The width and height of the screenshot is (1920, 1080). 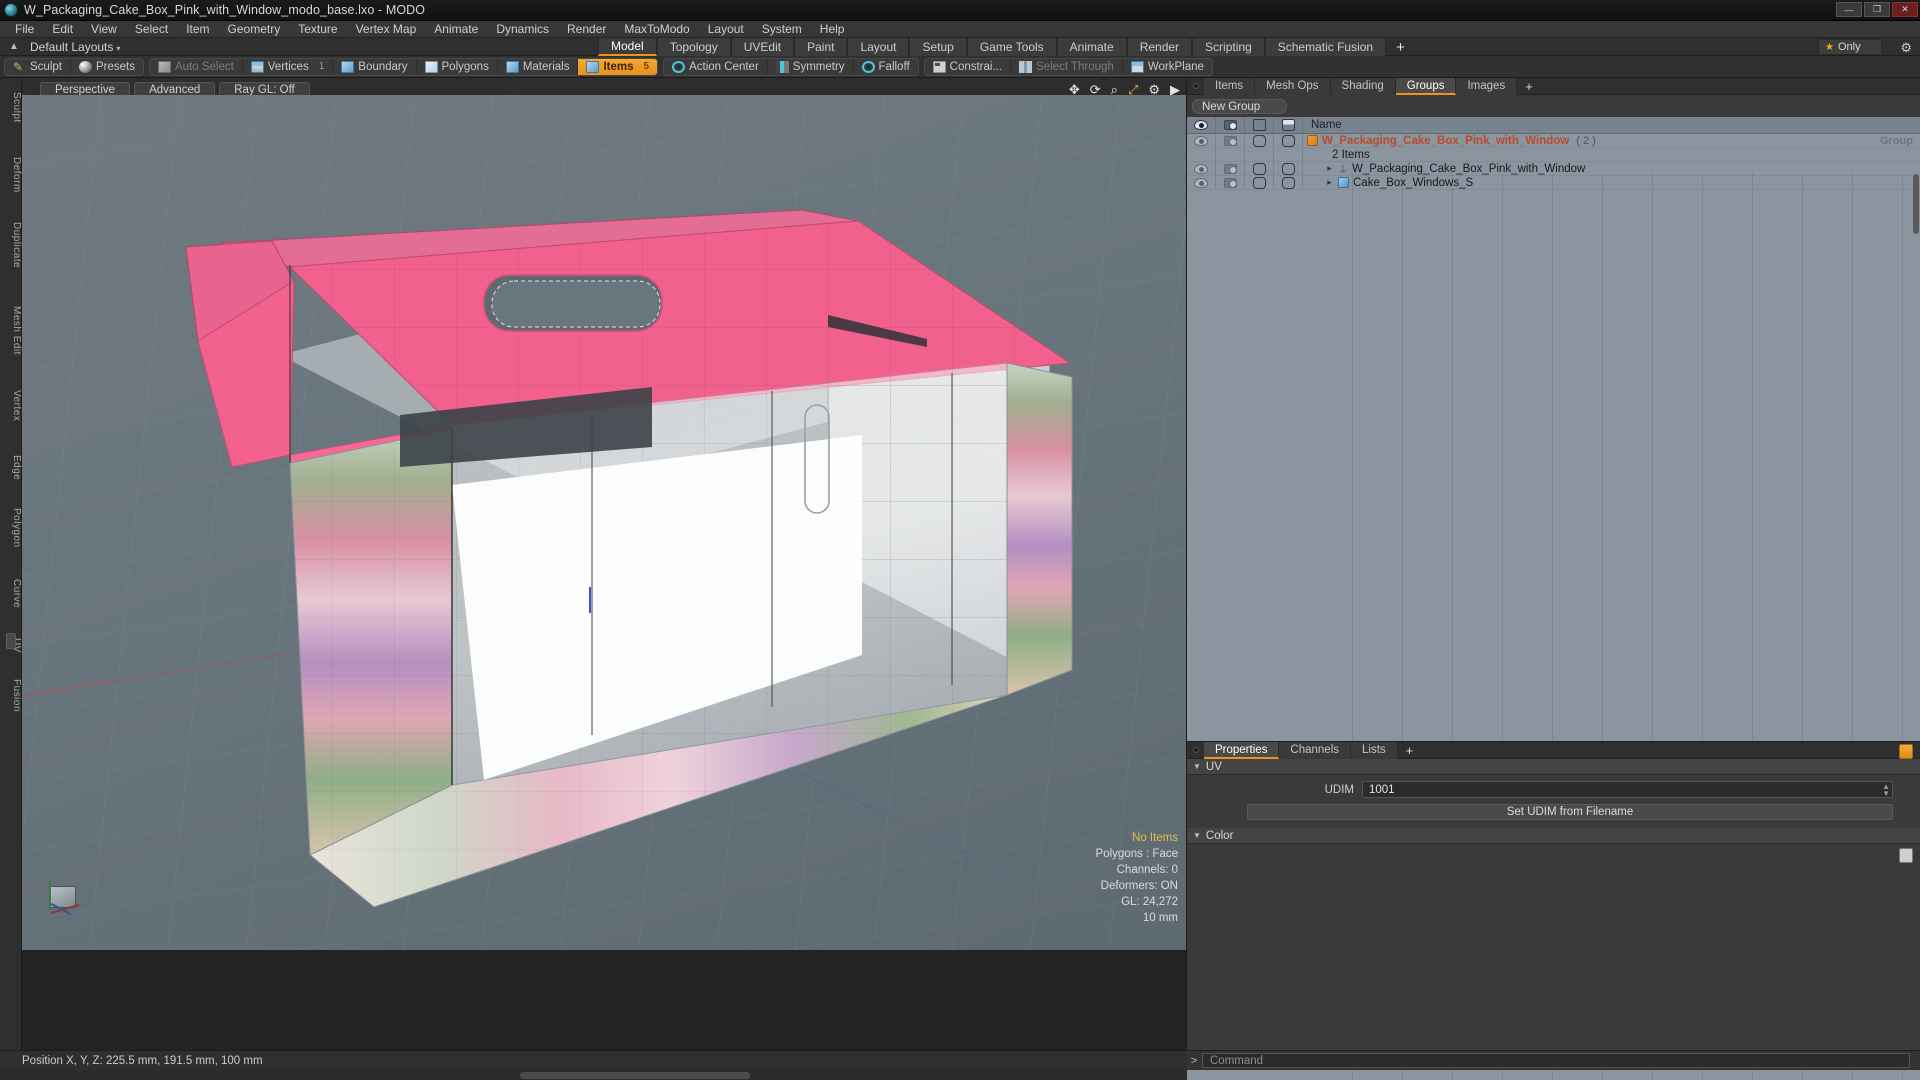 What do you see at coordinates (1426, 86) in the screenshot?
I see `right-panel-tab-groups: Groups` at bounding box center [1426, 86].